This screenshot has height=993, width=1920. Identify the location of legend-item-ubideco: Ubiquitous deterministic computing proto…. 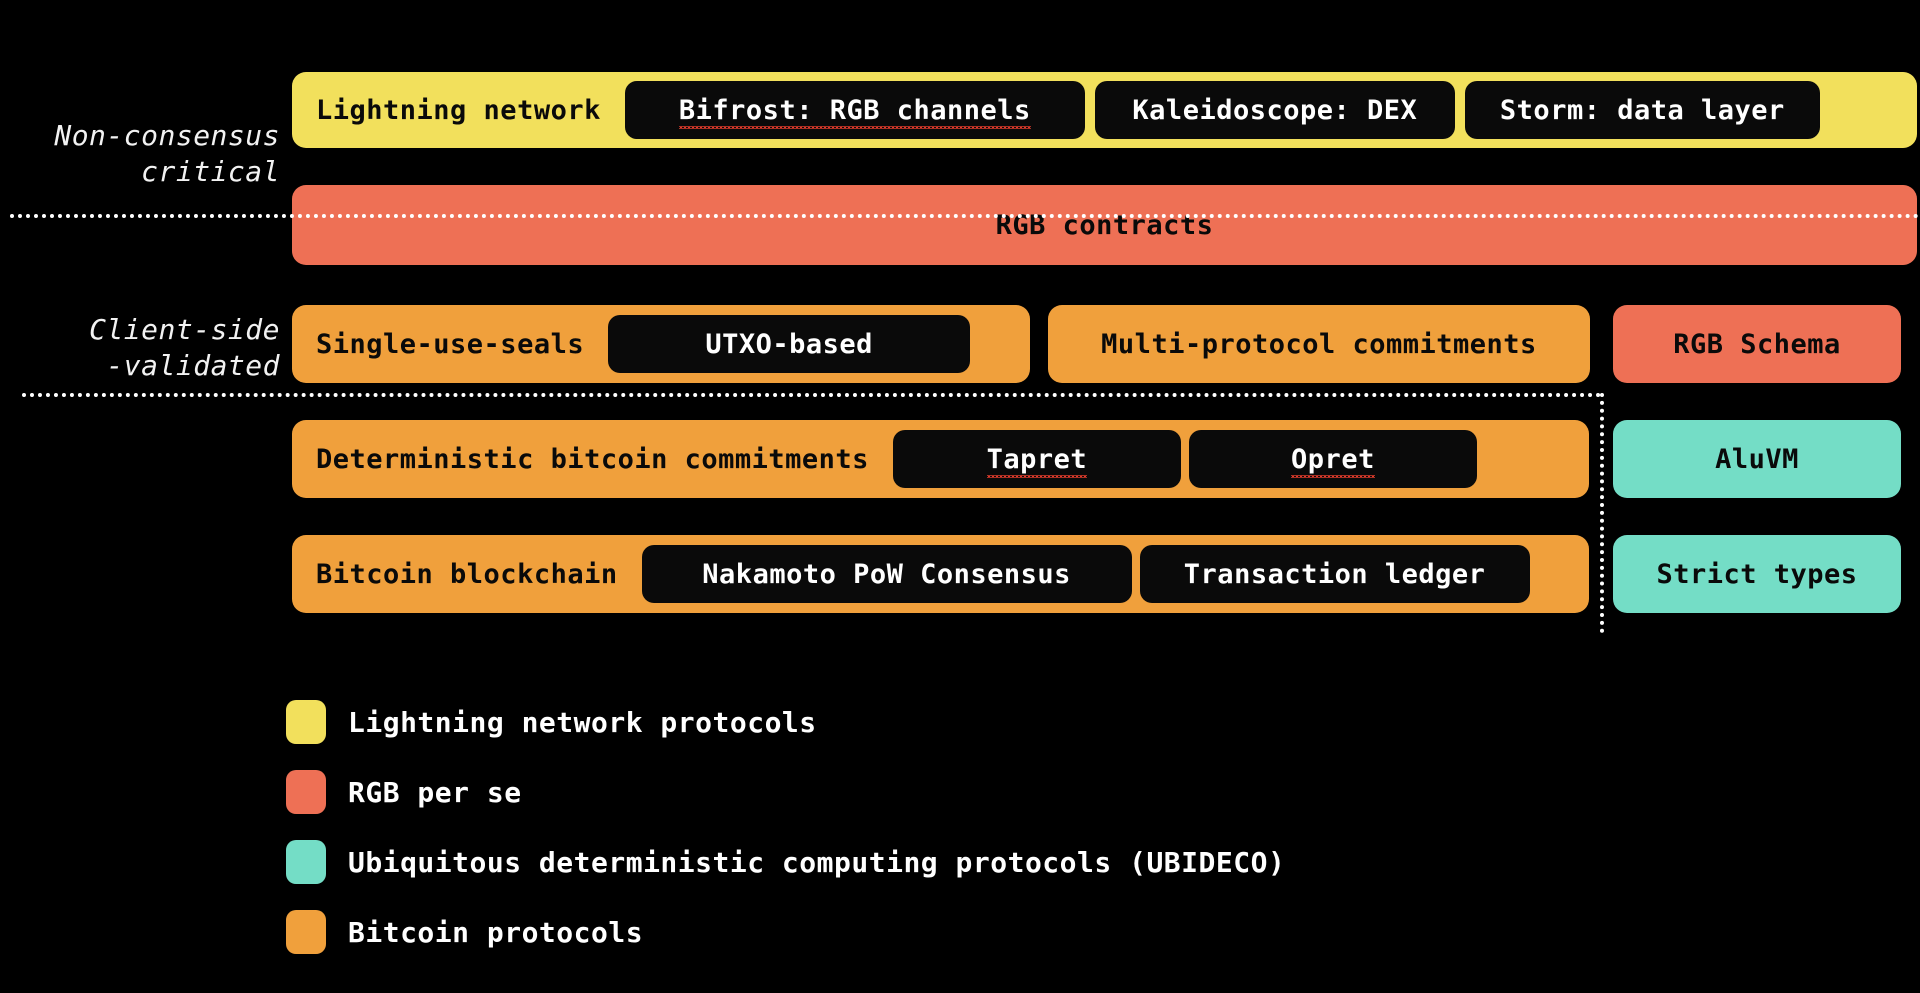
(785, 862).